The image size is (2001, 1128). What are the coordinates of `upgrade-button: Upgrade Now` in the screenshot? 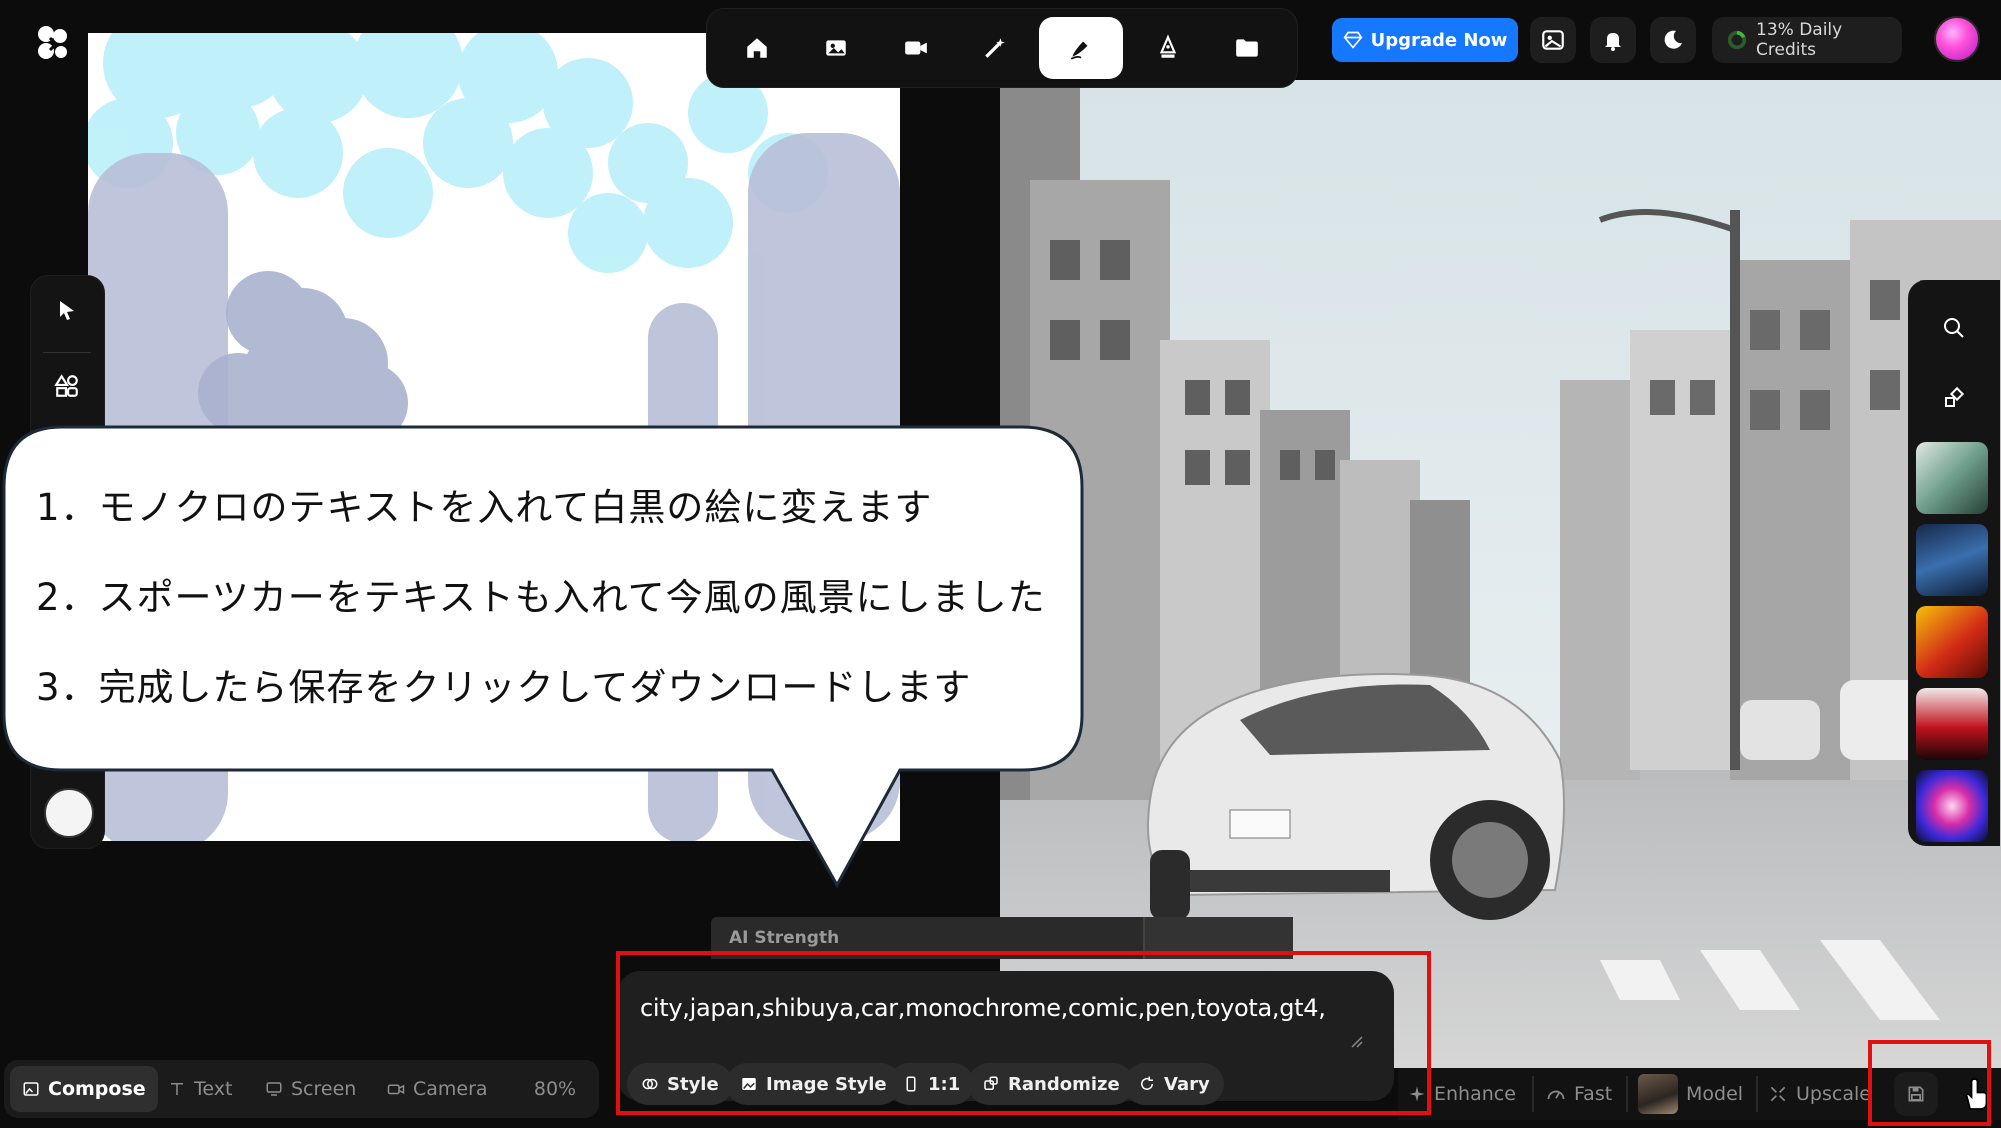 It's located at (1425, 40).